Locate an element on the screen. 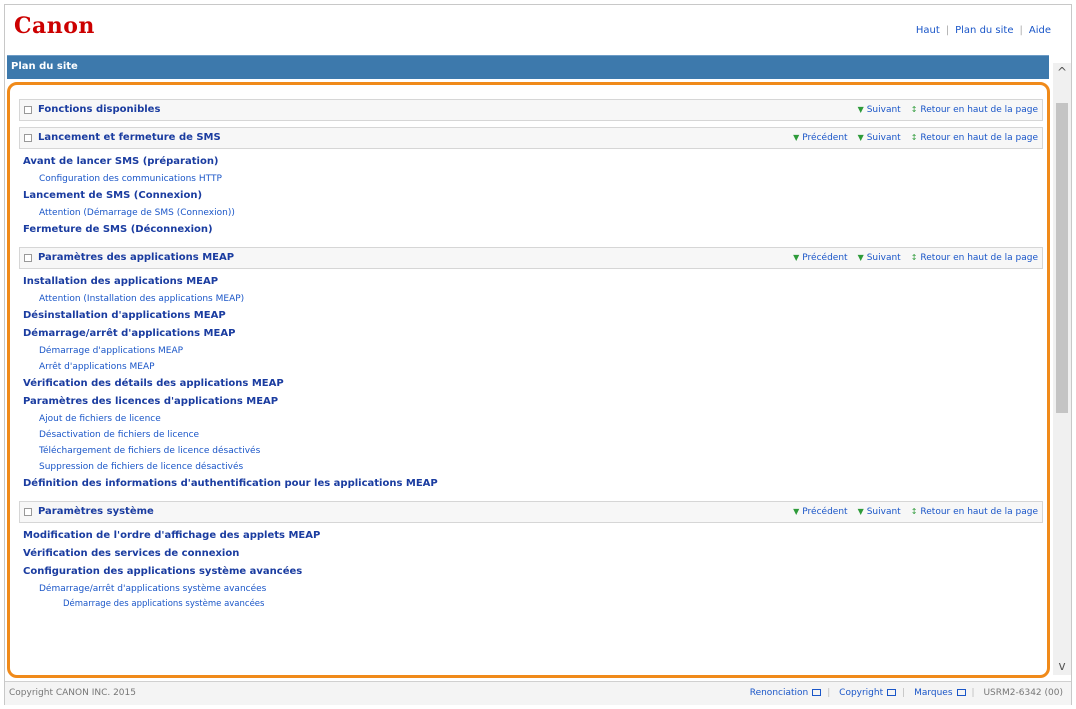 This screenshot has height=709, width=1076. header: Canon Haut | Plan du site | Aide is located at coordinates (538, 28).